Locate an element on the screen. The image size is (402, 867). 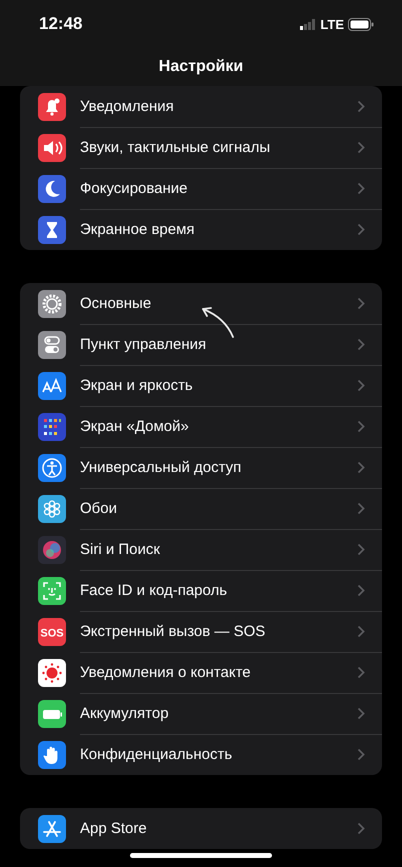
row-label: Уведомления о контакте is located at coordinates (166, 672).